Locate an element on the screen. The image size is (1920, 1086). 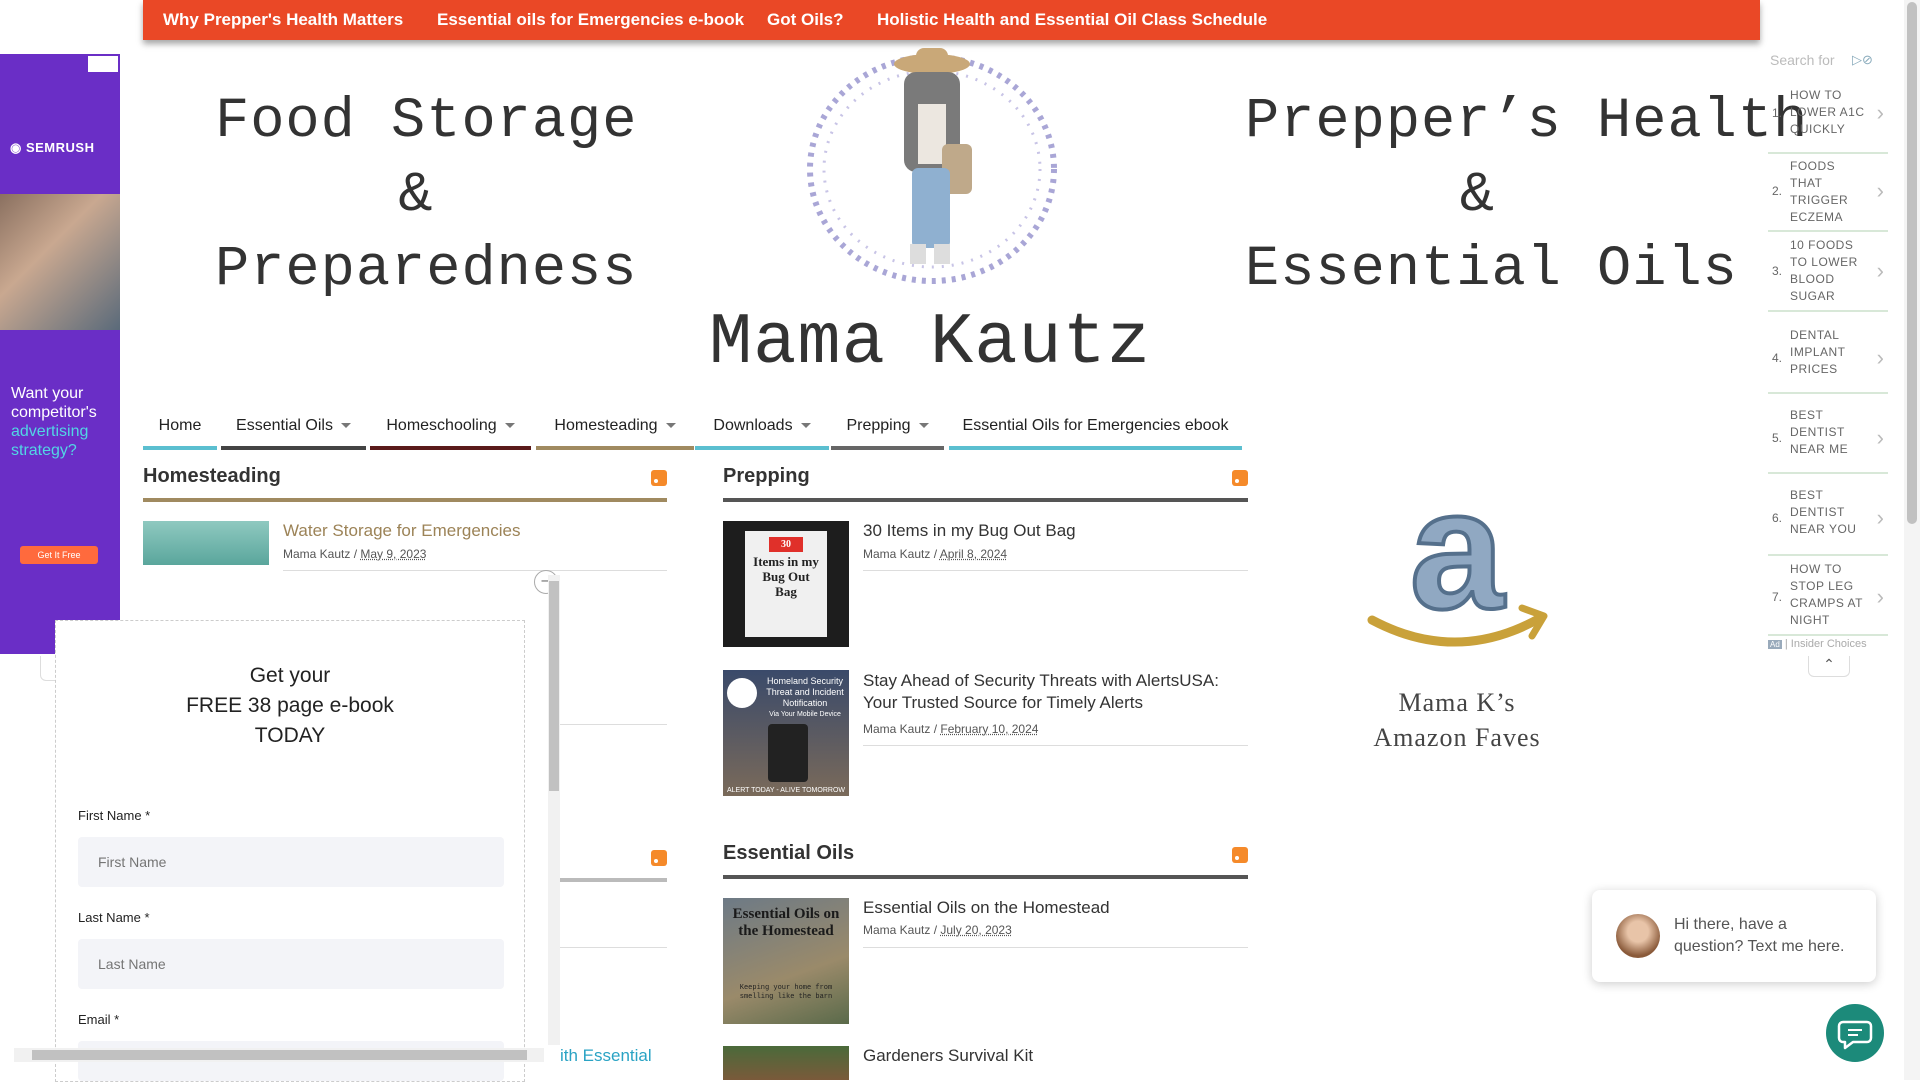
post-title-water-storage: Water Storage for Emergencies is located at coordinates (401, 531).